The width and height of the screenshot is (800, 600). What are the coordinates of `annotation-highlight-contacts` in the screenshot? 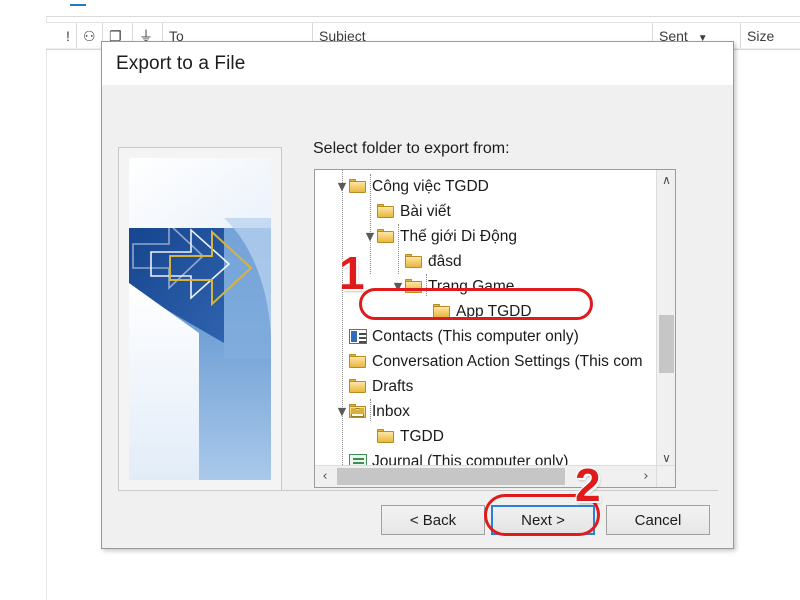 It's located at (476, 304).